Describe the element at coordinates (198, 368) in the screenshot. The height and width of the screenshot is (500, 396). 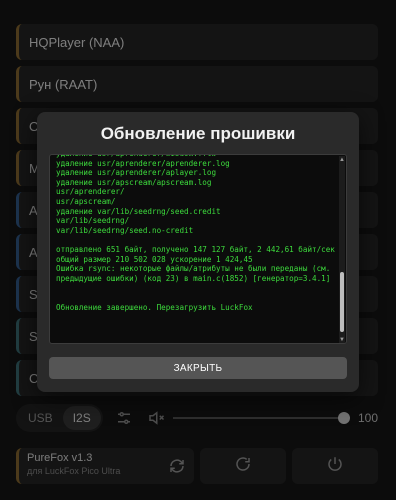
I see `close-button: ЗАКРЫТЬ` at that location.